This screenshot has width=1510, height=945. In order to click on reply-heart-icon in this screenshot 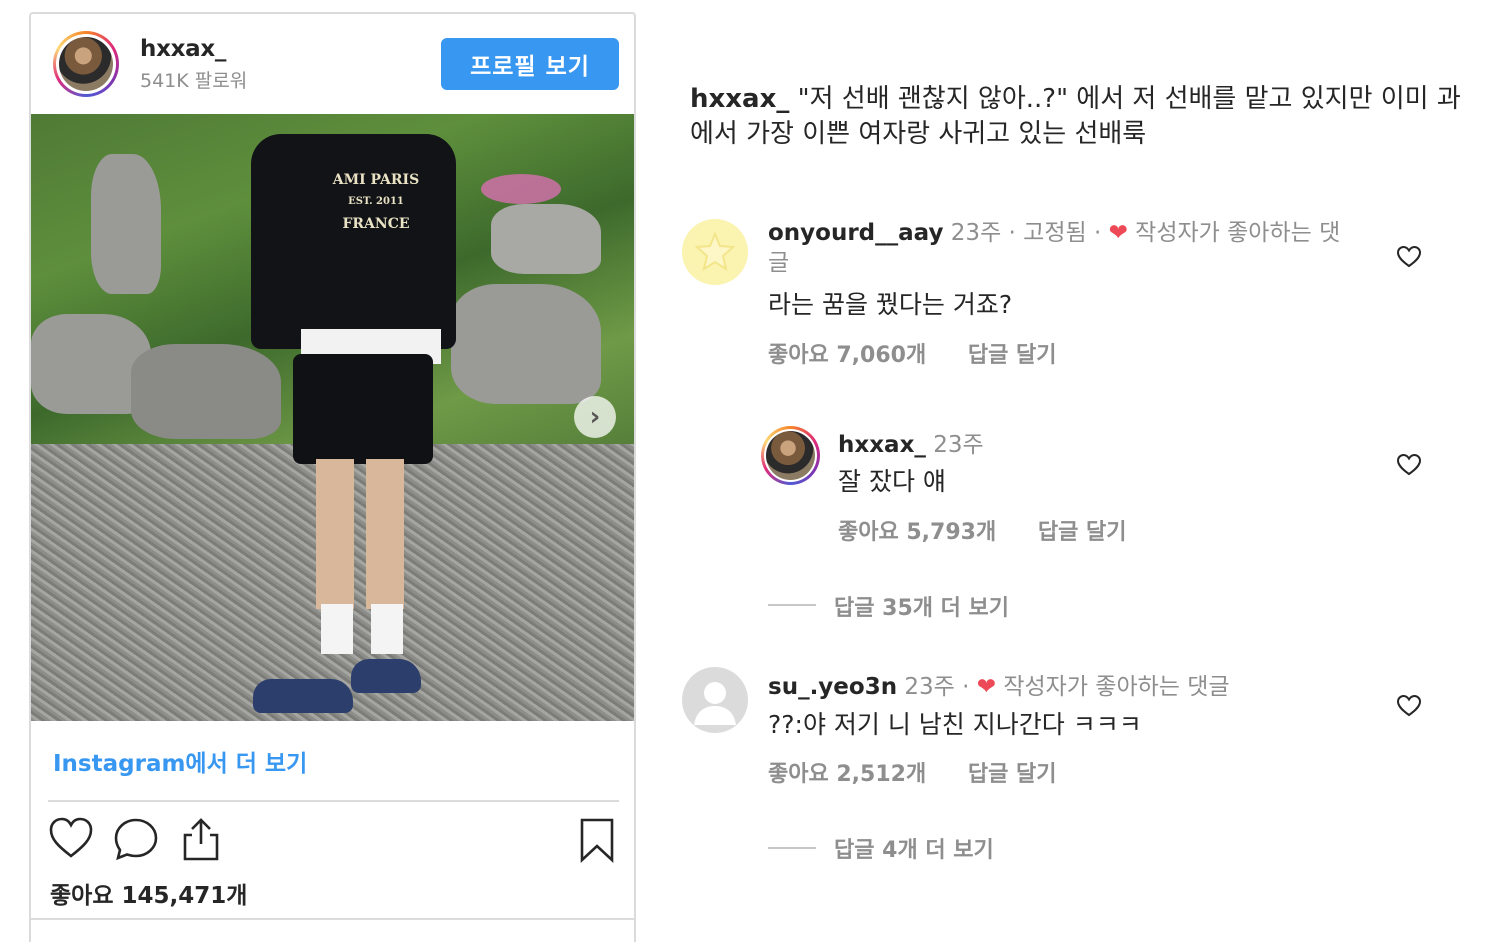, I will do `click(1409, 465)`.